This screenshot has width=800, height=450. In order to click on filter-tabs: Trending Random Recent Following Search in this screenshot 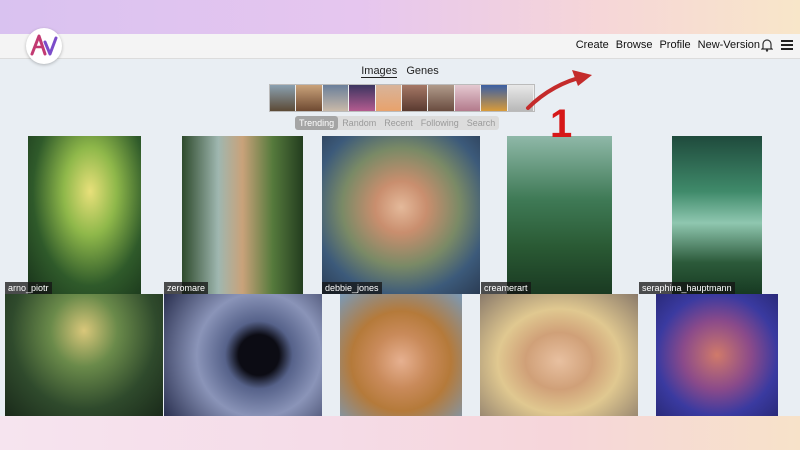, I will do `click(397, 123)`.